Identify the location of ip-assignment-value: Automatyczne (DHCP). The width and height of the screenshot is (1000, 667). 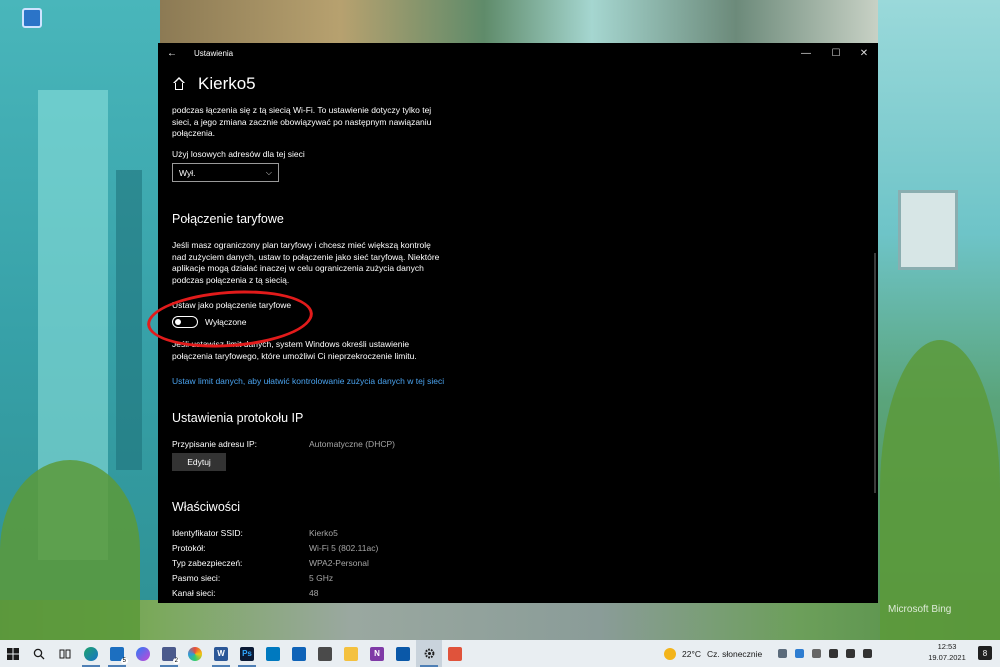
(352, 444).